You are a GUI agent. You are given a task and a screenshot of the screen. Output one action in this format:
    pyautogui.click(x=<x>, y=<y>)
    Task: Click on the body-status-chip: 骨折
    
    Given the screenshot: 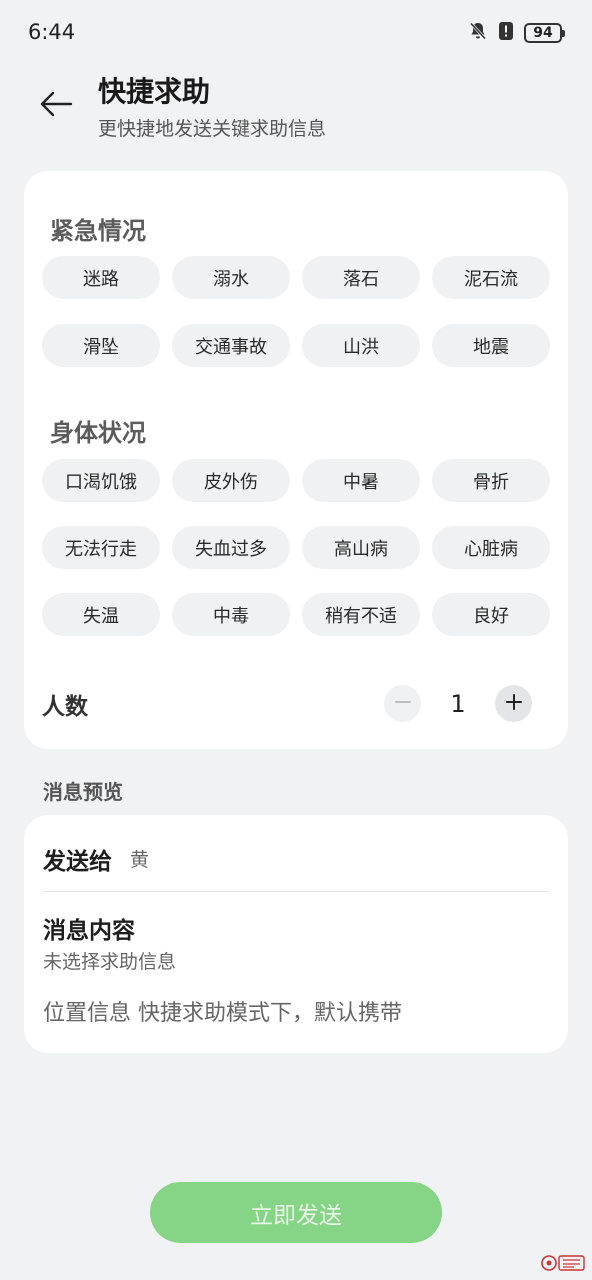 What is the action you would take?
    pyautogui.click(x=491, y=480)
    